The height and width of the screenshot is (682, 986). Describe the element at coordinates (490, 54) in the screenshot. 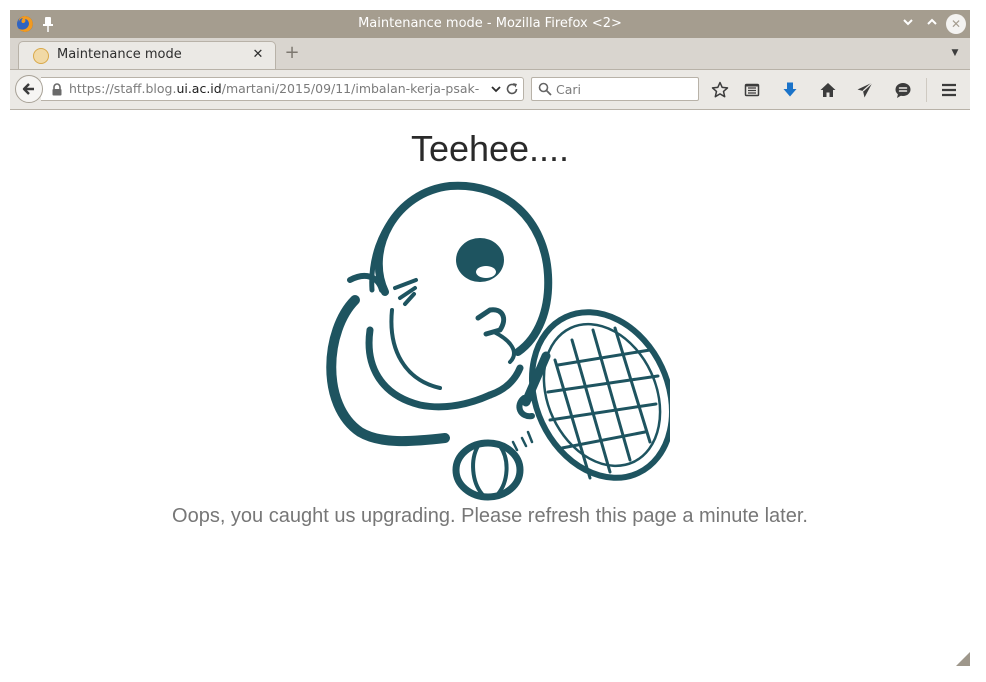

I see `tab-strip: Maintenance mode ✕ + ▼` at that location.